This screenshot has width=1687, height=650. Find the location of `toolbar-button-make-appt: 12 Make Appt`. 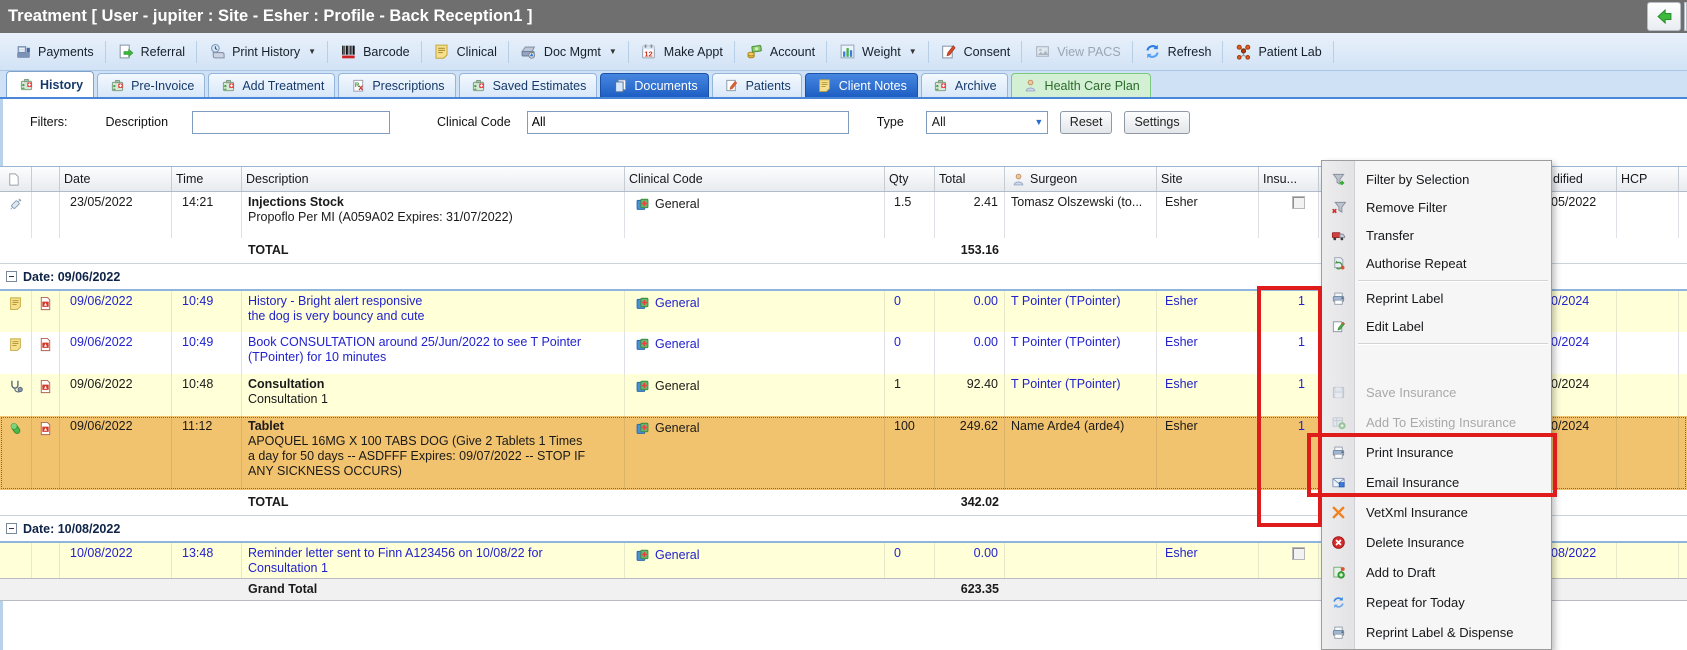

toolbar-button-make-appt: 12 Make Appt is located at coordinates (681, 52).